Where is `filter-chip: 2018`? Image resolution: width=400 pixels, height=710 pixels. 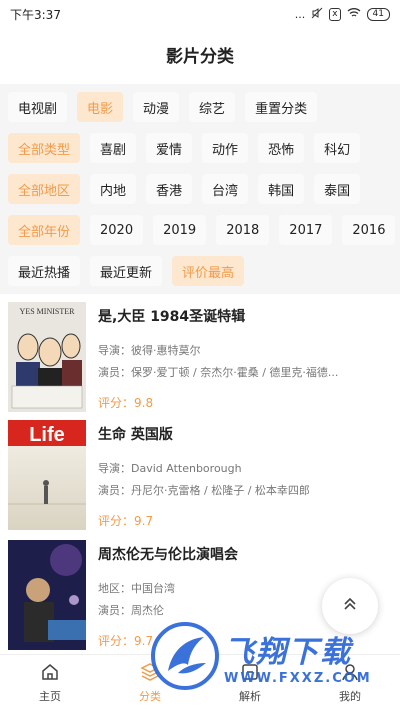 filter-chip: 2018 is located at coordinates (243, 230).